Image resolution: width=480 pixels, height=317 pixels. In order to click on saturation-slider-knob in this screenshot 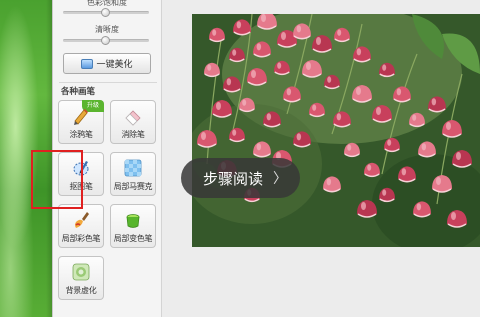, I will do `click(105, 12)`.